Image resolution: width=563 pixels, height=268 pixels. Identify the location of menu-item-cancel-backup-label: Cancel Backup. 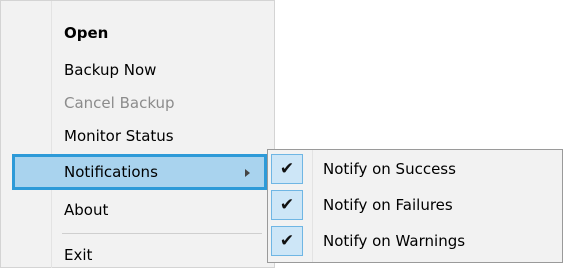
(119, 103).